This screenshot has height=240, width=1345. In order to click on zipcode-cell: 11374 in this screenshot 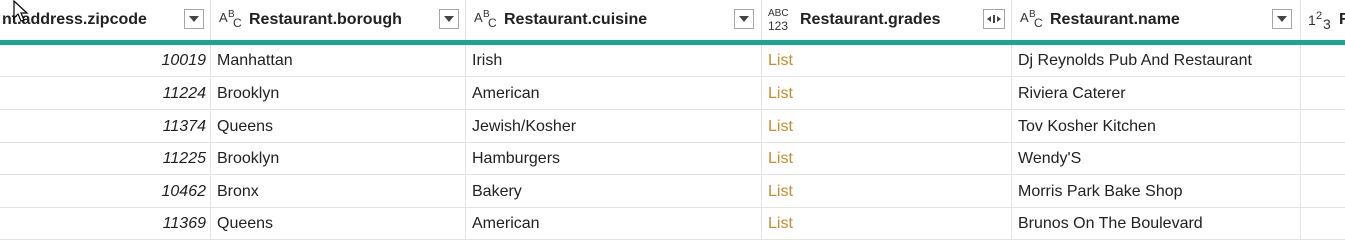, I will do `click(105, 127)`.